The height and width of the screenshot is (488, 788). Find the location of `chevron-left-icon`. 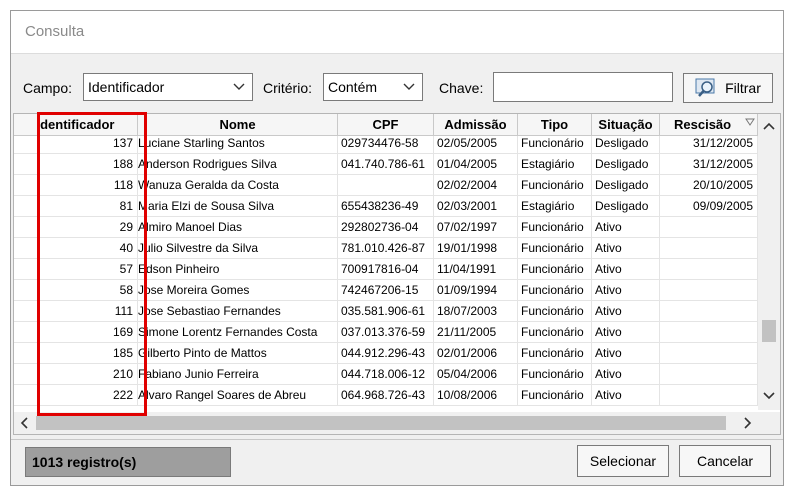

chevron-left-icon is located at coordinates (25, 423).